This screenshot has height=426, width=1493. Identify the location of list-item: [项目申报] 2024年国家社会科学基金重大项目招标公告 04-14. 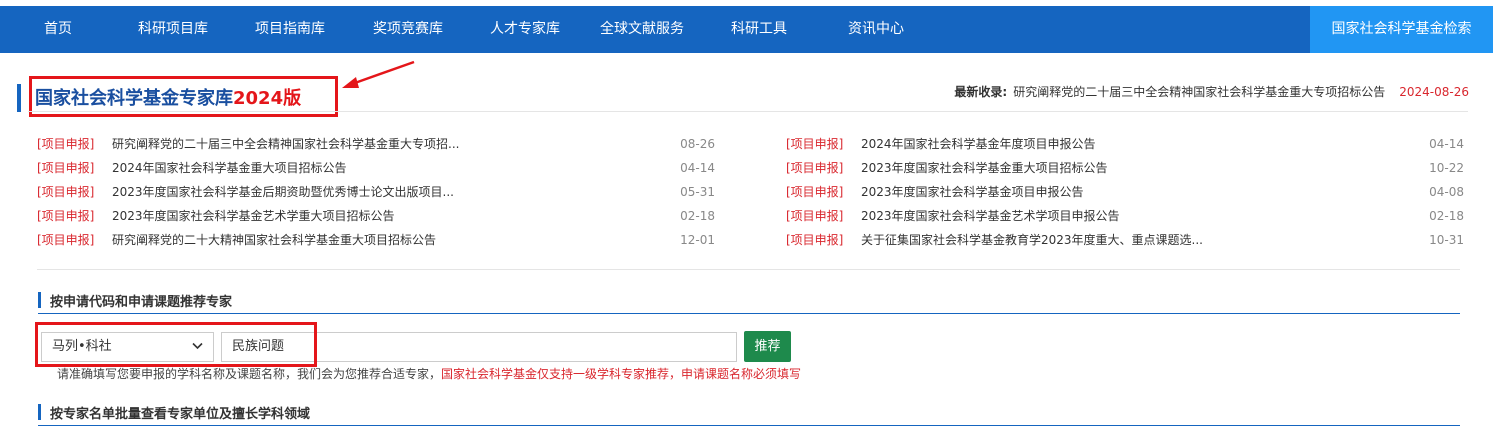
(376, 171).